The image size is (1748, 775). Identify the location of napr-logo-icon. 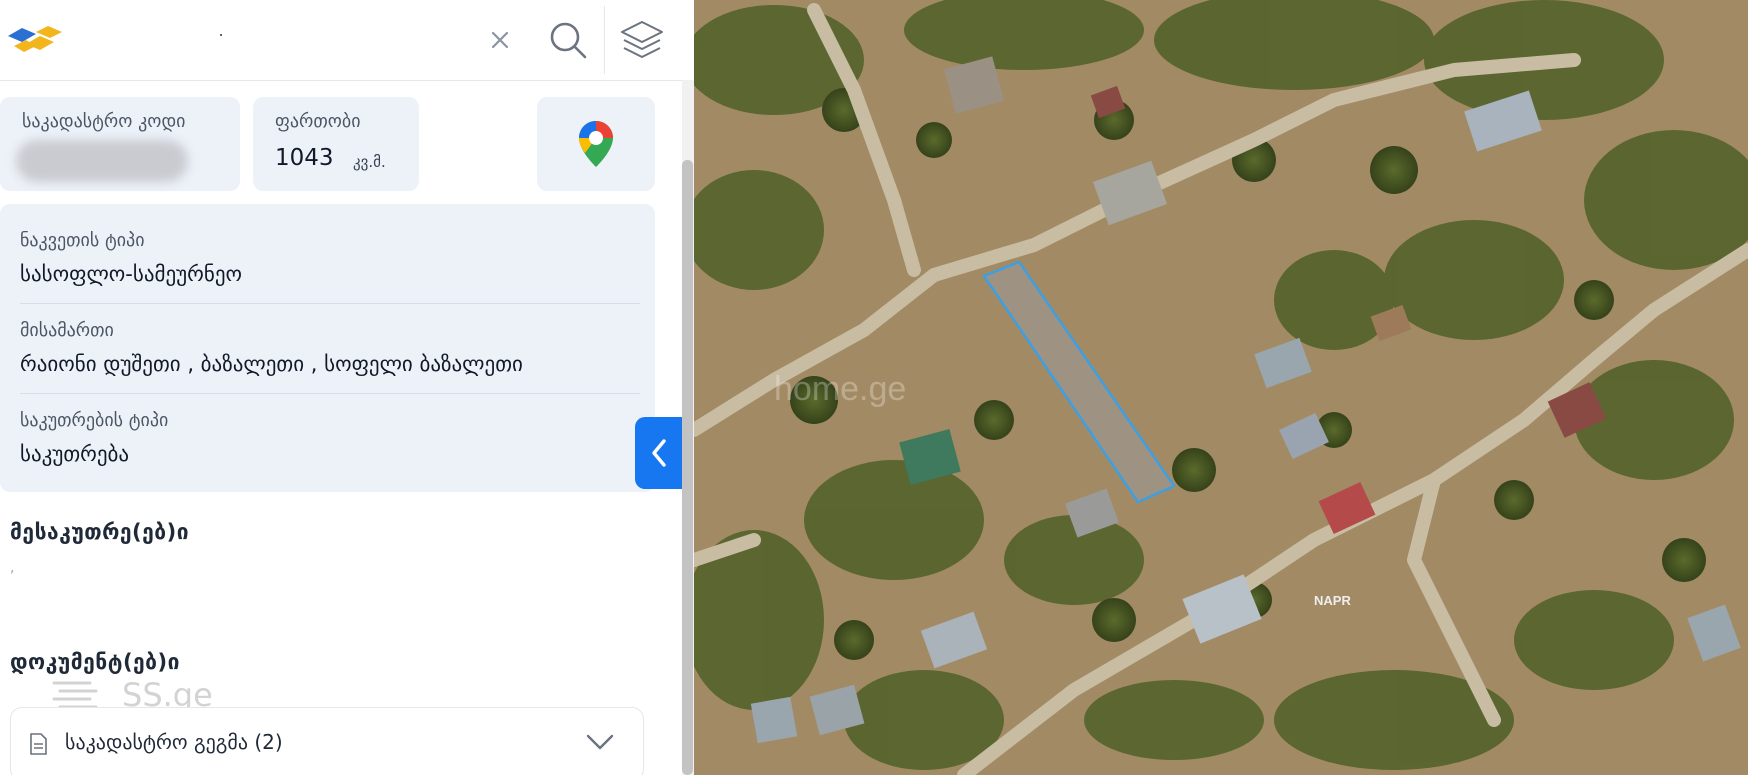
(35, 42).